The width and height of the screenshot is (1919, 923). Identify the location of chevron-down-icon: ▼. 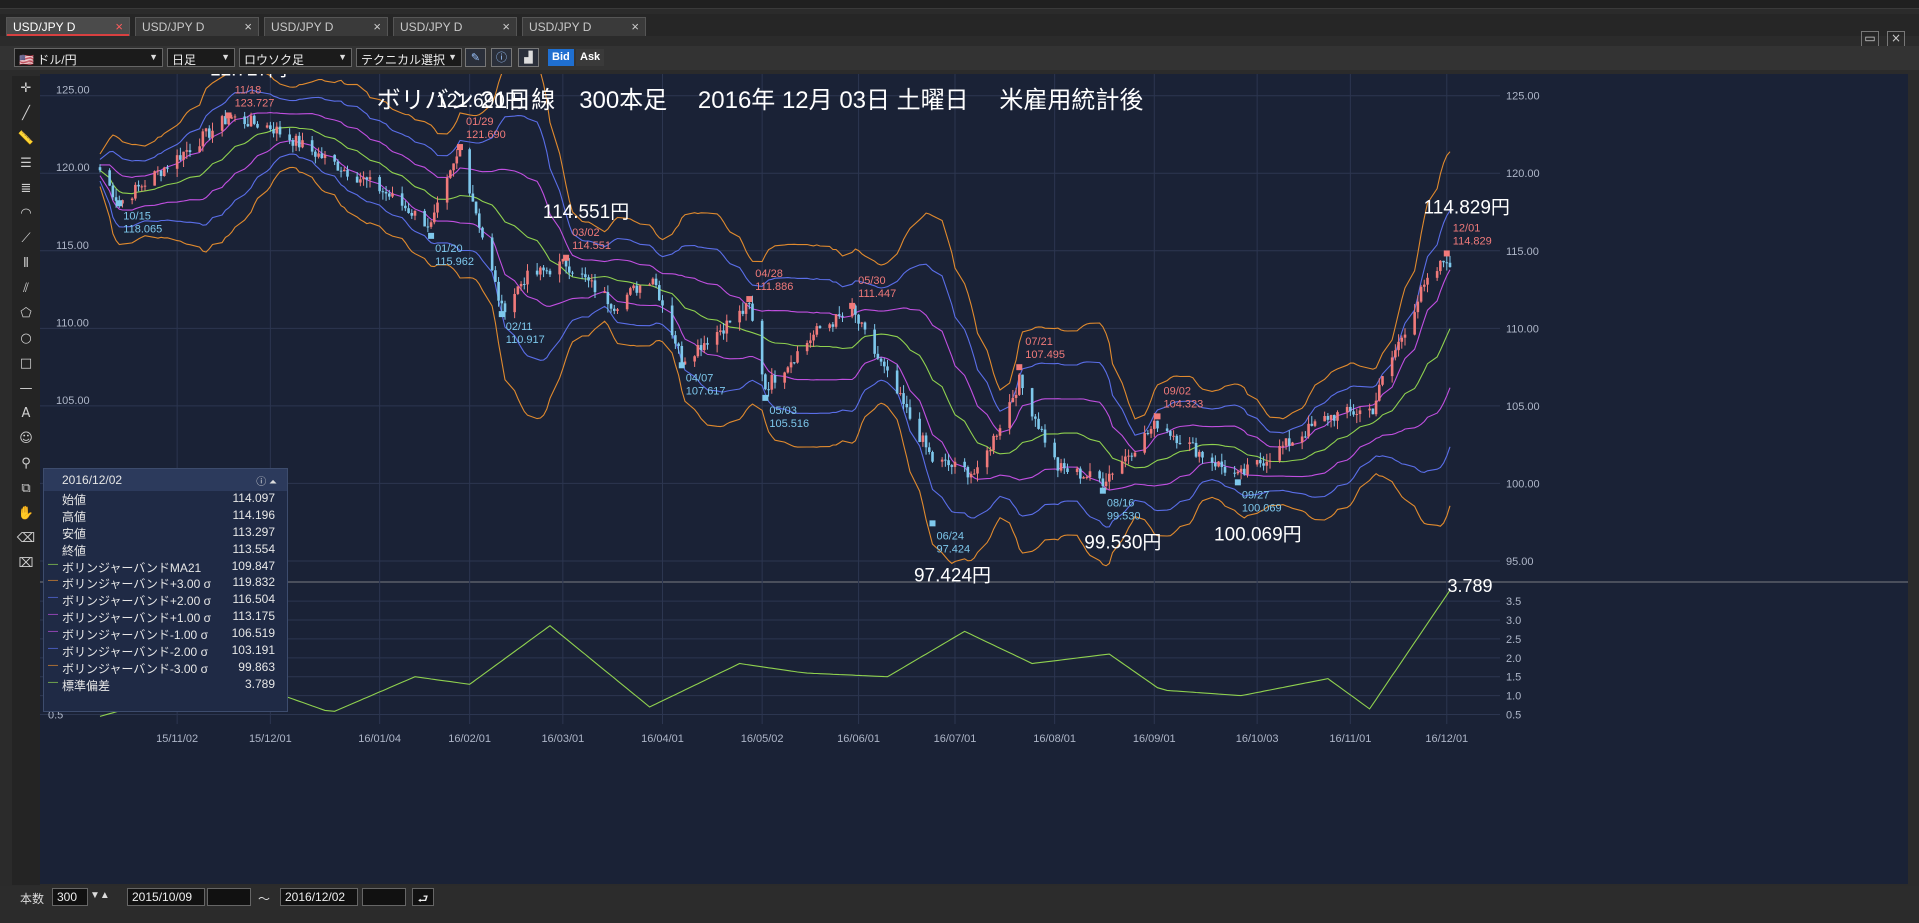
(452, 57).